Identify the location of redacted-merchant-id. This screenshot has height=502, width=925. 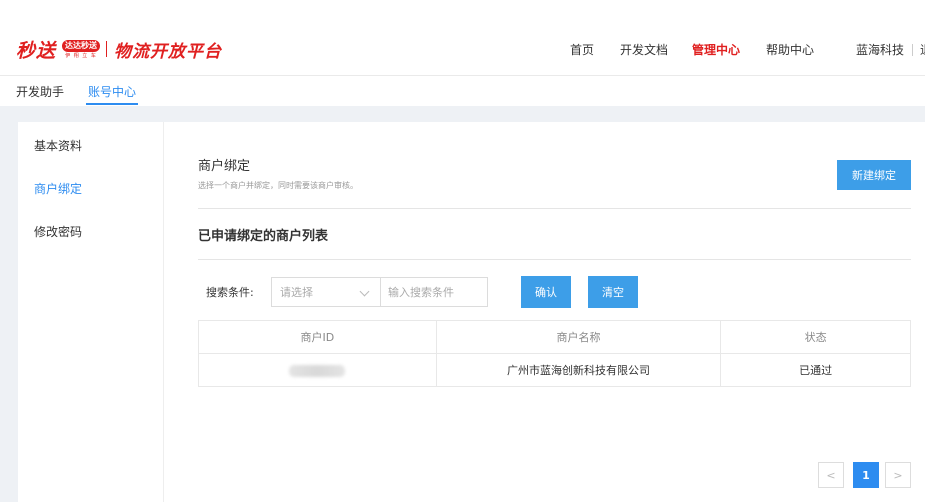
(317, 370).